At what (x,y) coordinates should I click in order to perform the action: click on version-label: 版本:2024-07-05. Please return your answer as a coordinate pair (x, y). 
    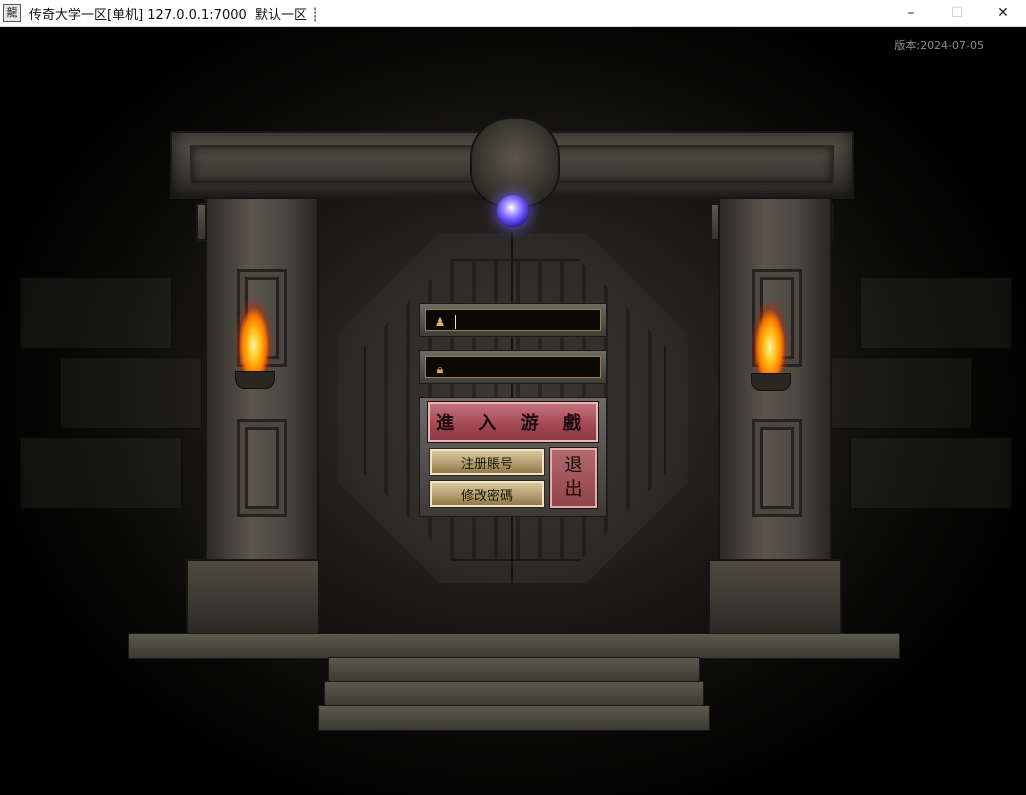
    Looking at the image, I should click on (939, 45).